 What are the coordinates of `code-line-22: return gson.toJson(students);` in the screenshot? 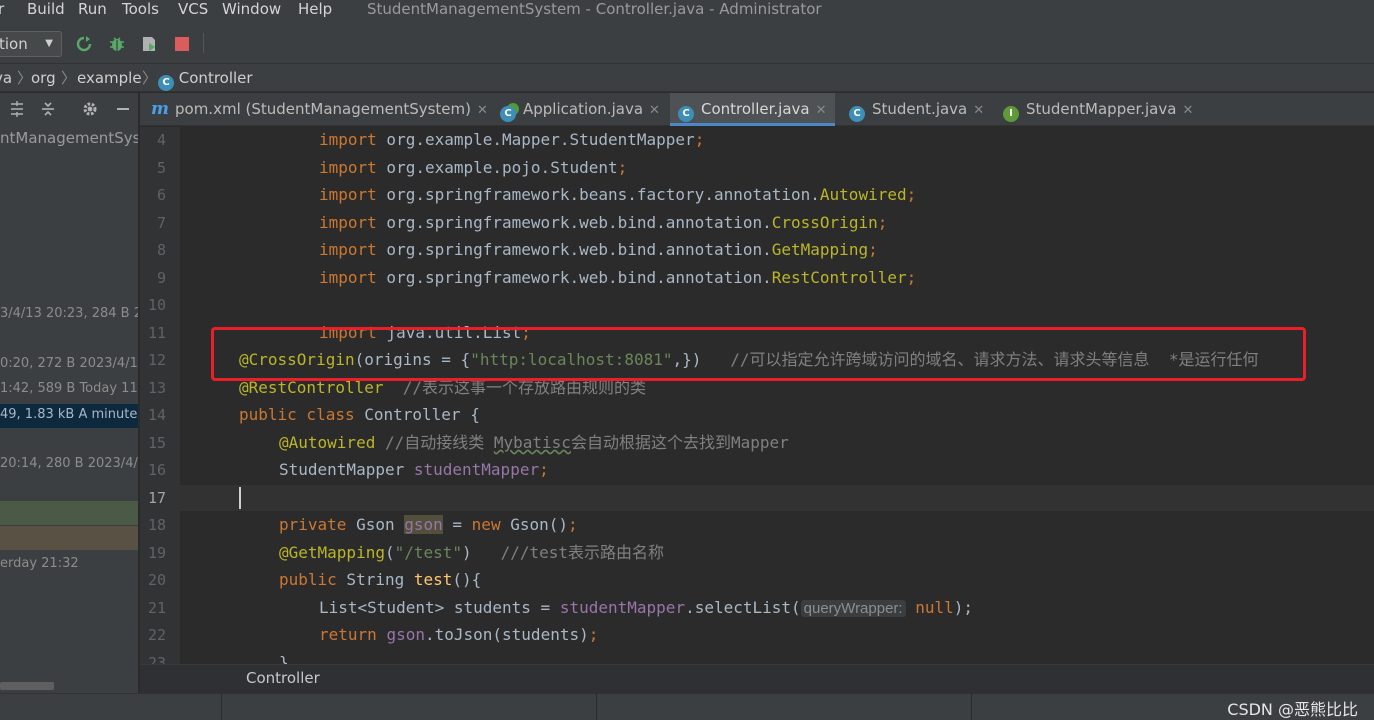 It's located at (459, 634).